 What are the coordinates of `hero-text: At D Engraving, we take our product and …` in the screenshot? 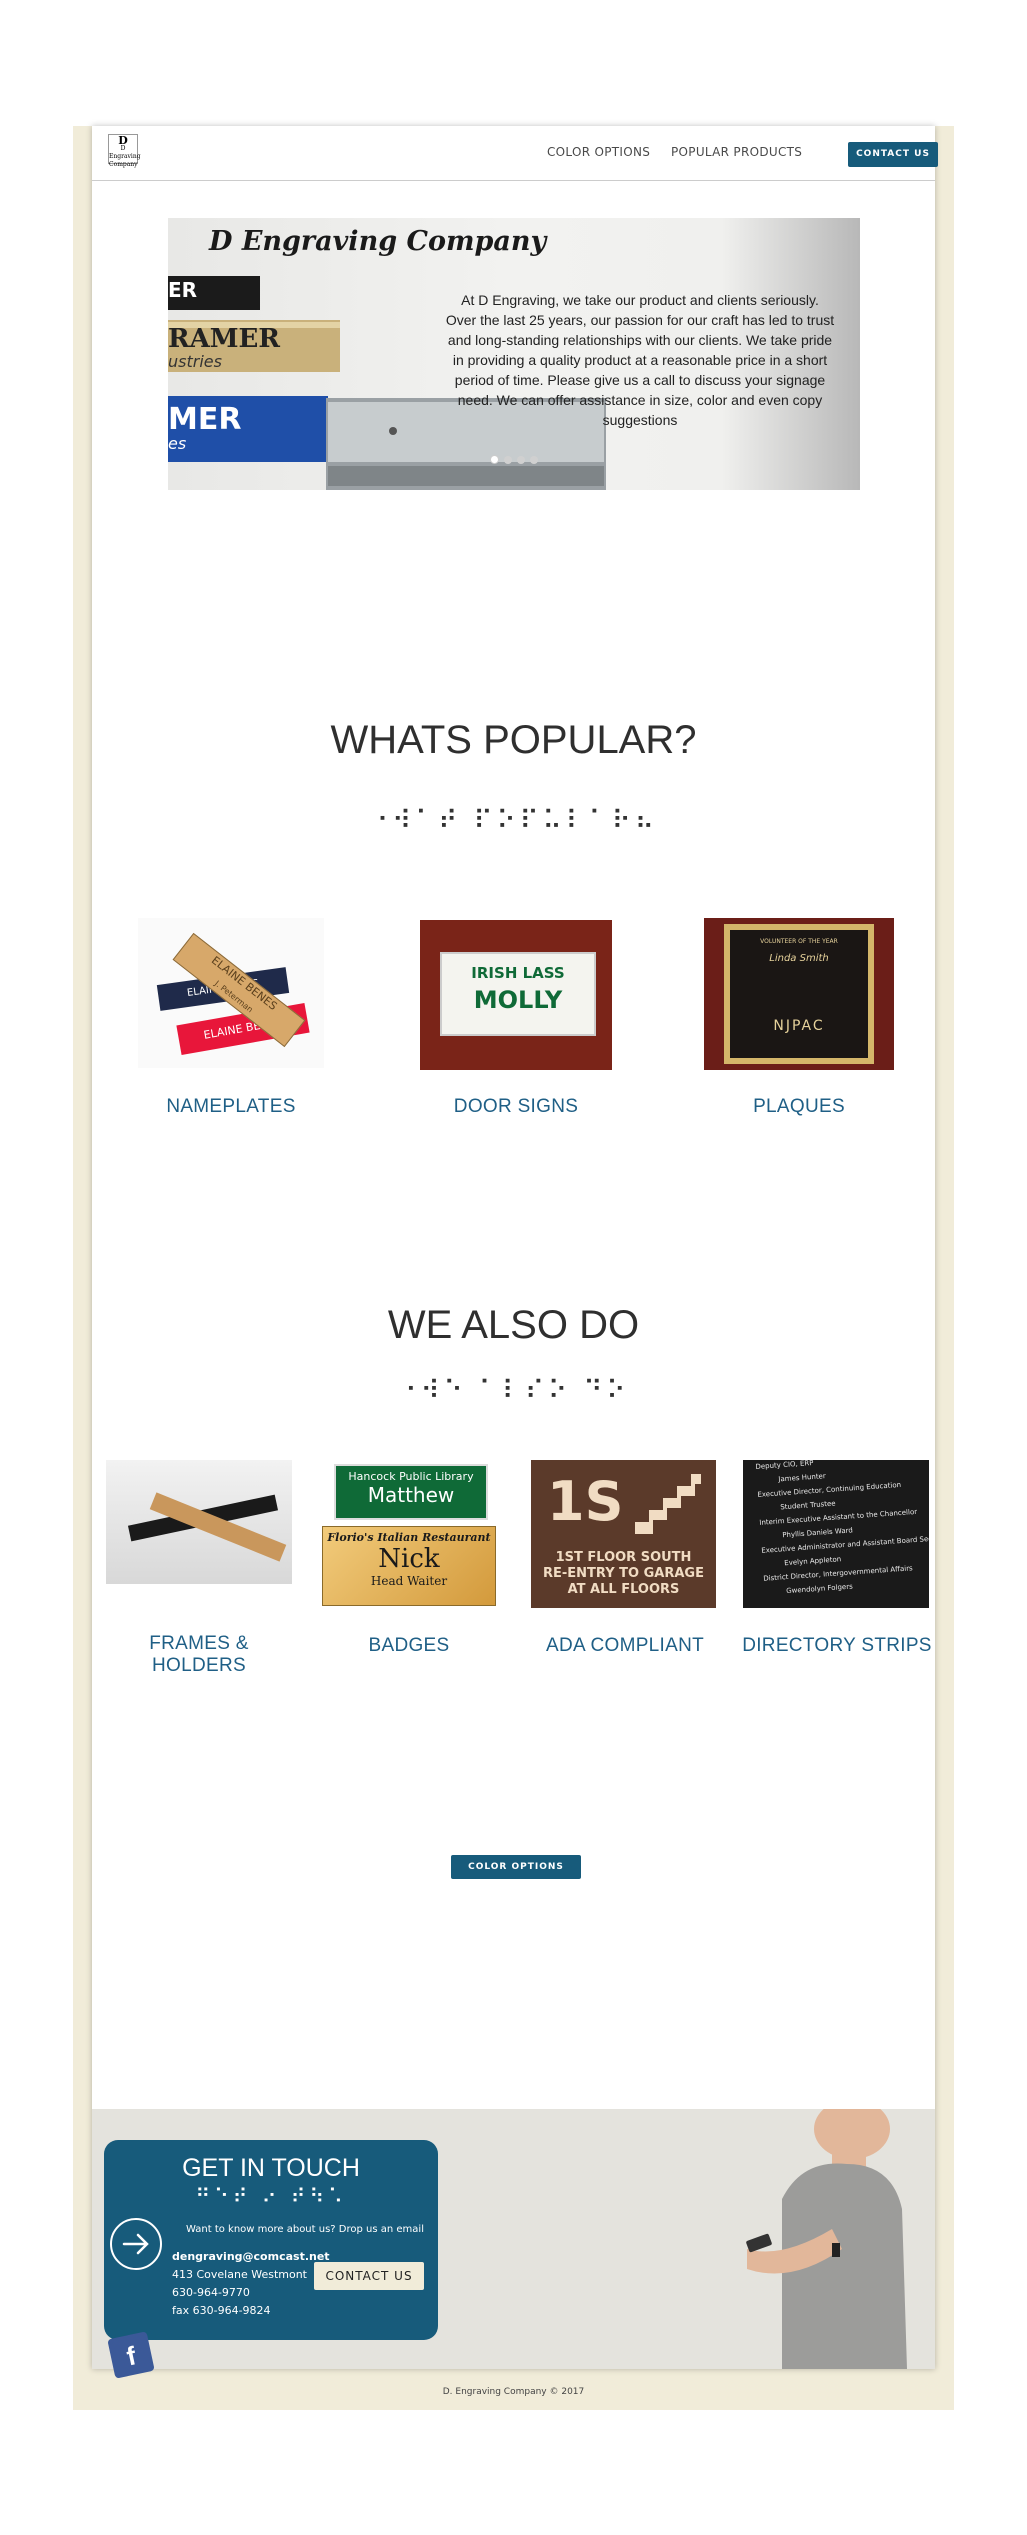 It's located at (640, 360).